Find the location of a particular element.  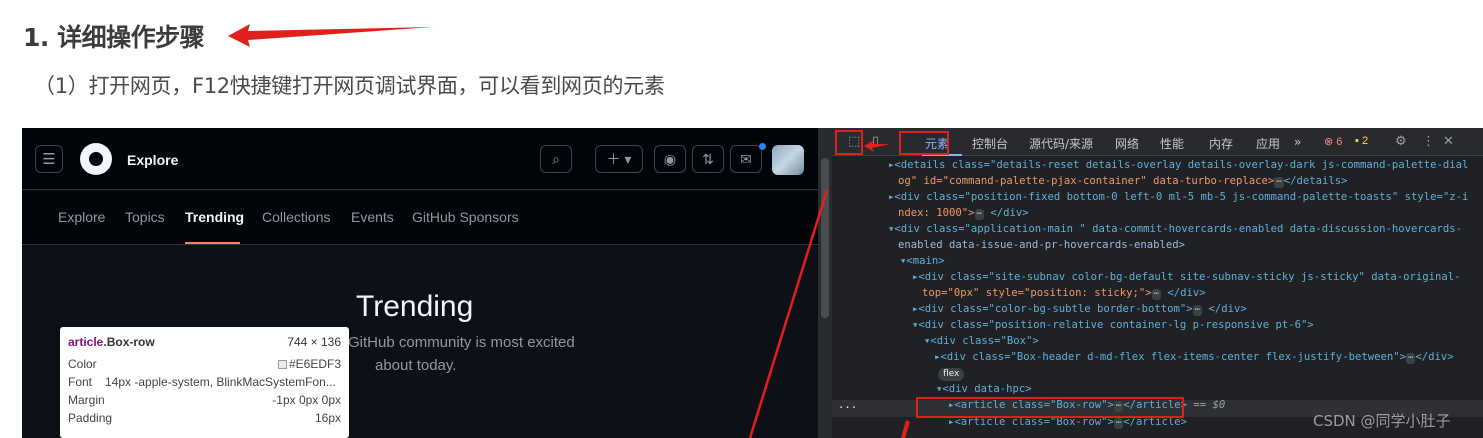

search-icon: ⌕ is located at coordinates (556, 159).